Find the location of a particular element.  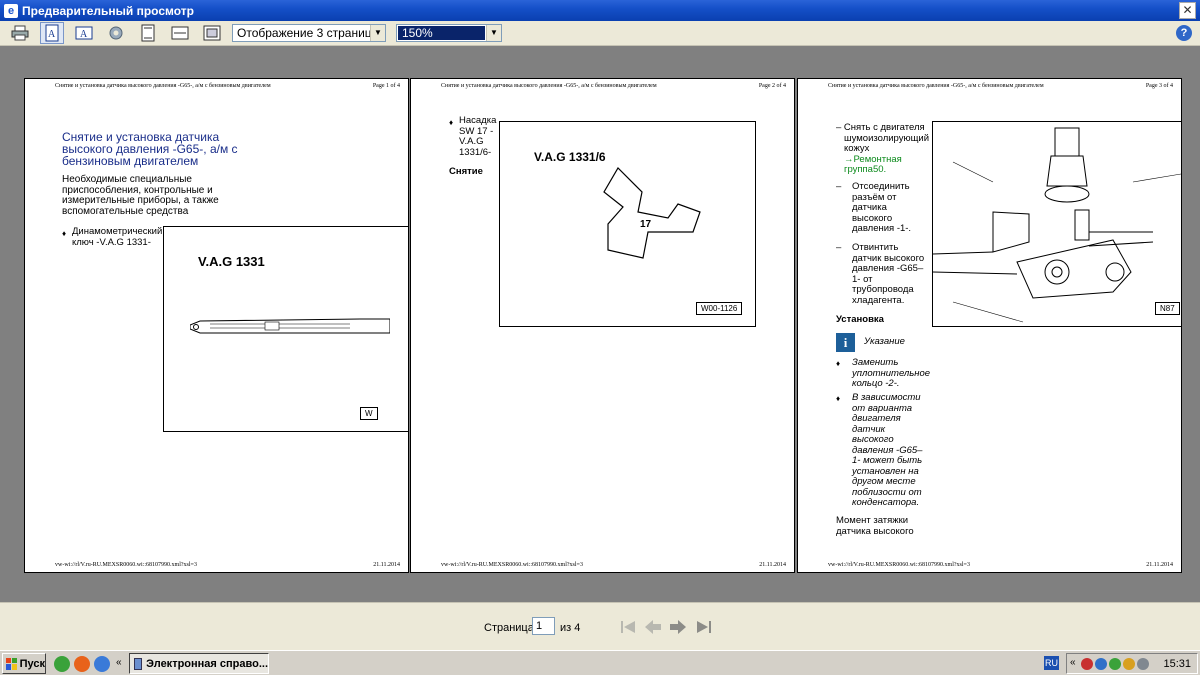

figure-torque-wrench: V.A.G 1331 W is located at coordinates (285, 329).